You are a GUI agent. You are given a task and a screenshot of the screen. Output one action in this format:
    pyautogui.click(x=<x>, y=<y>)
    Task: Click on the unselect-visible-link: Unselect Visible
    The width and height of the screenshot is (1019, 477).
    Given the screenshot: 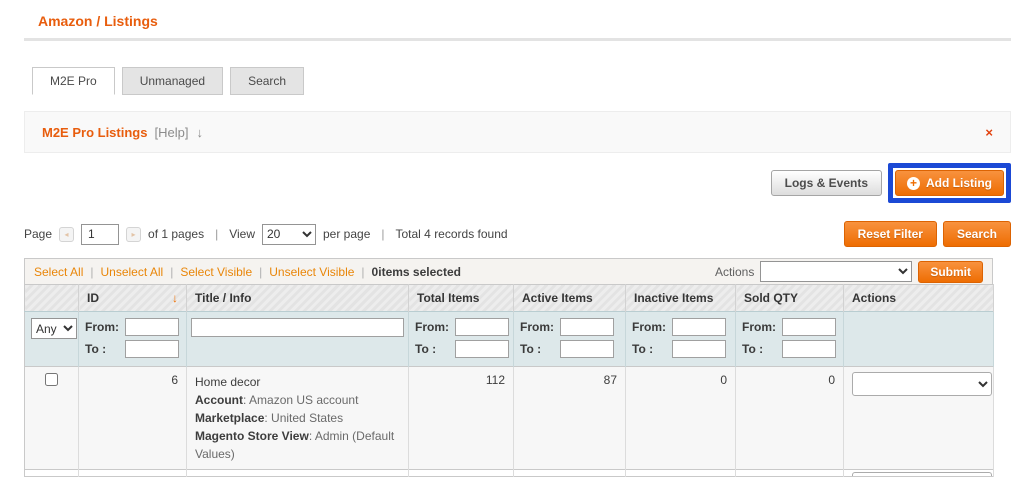 What is the action you would take?
    pyautogui.click(x=311, y=272)
    